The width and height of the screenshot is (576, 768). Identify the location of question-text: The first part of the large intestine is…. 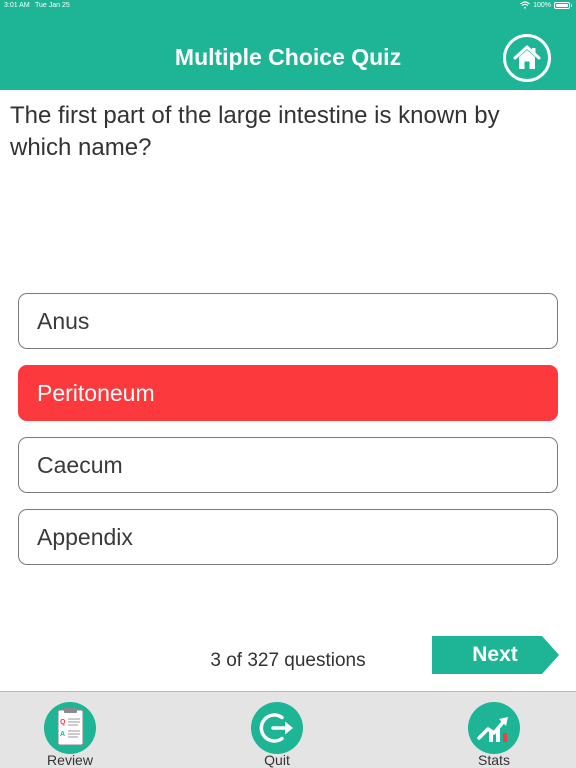
(255, 131).